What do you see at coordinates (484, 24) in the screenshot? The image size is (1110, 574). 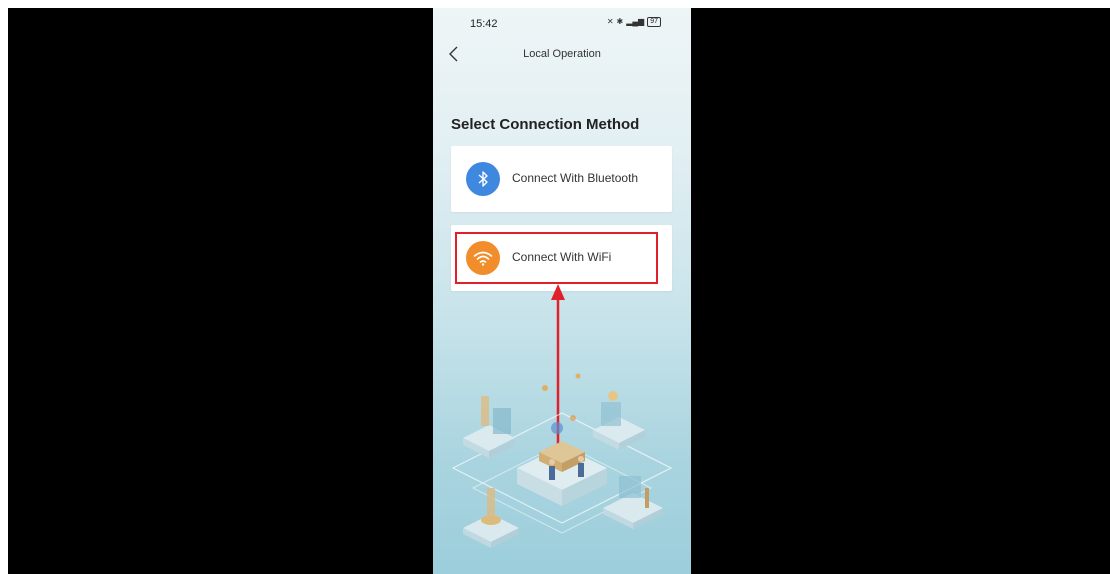 I see `status-time: 15:42` at bounding box center [484, 24].